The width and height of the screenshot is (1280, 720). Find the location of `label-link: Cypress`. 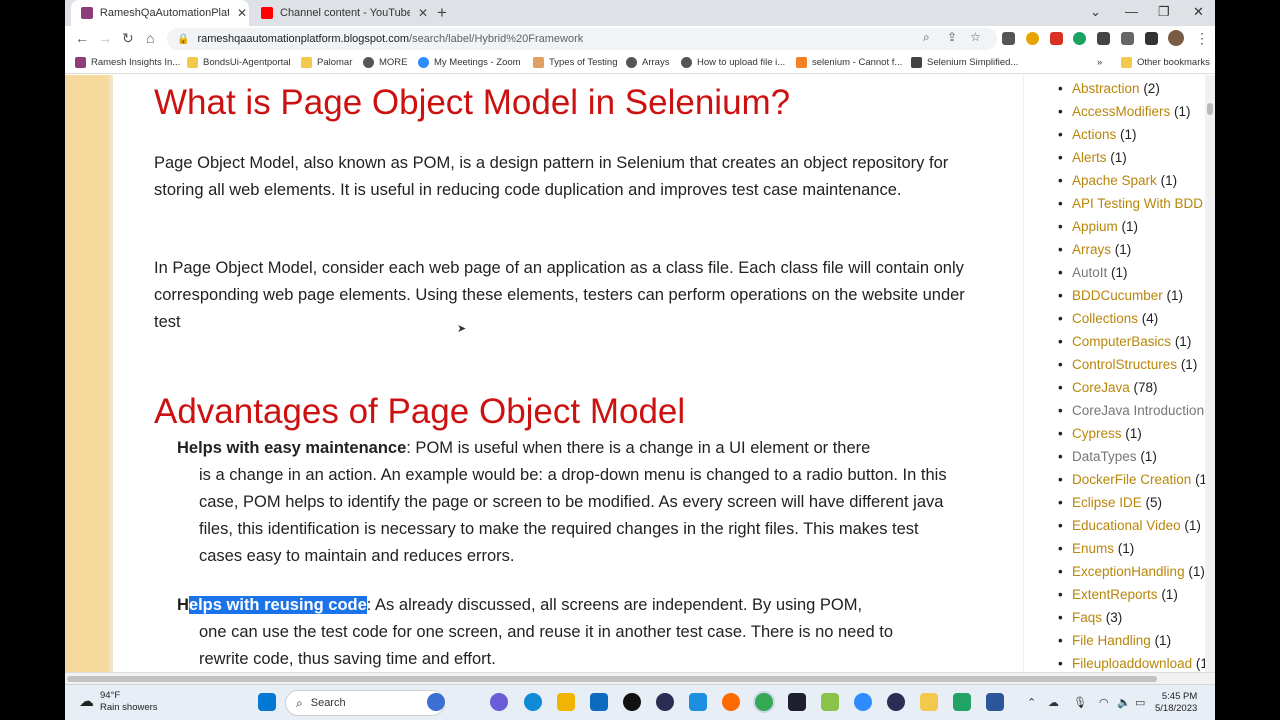

label-link: Cypress is located at coordinates (1097, 433).